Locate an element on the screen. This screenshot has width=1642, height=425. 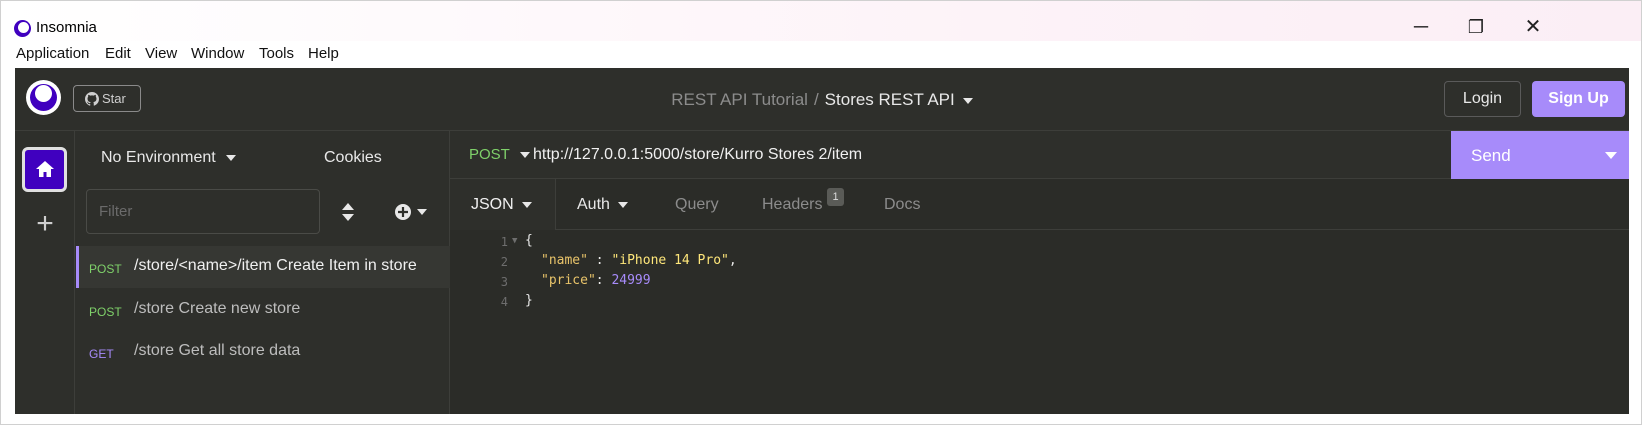
tab-auth: Auth is located at coordinates (602, 204).